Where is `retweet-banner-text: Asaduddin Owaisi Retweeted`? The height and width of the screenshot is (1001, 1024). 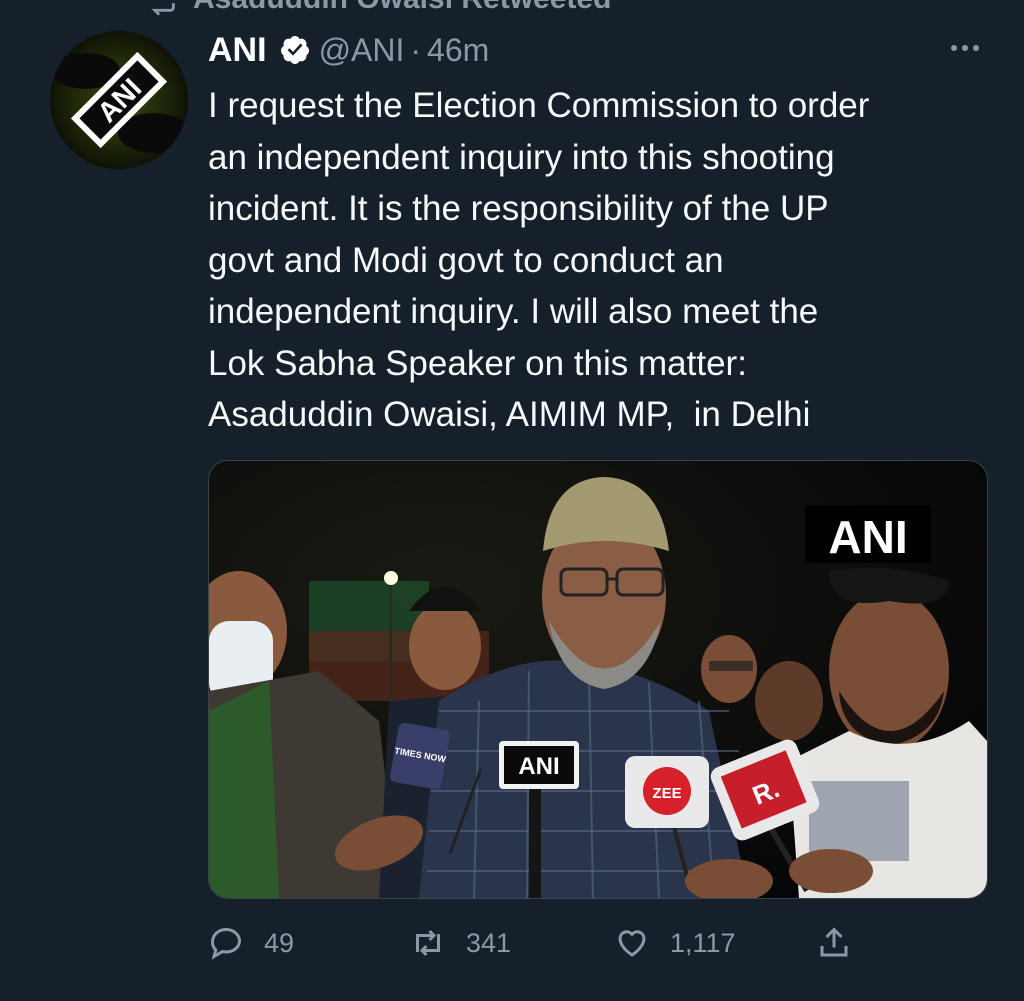 retweet-banner-text: Asaduddin Owaisi Retweeted is located at coordinates (402, 8).